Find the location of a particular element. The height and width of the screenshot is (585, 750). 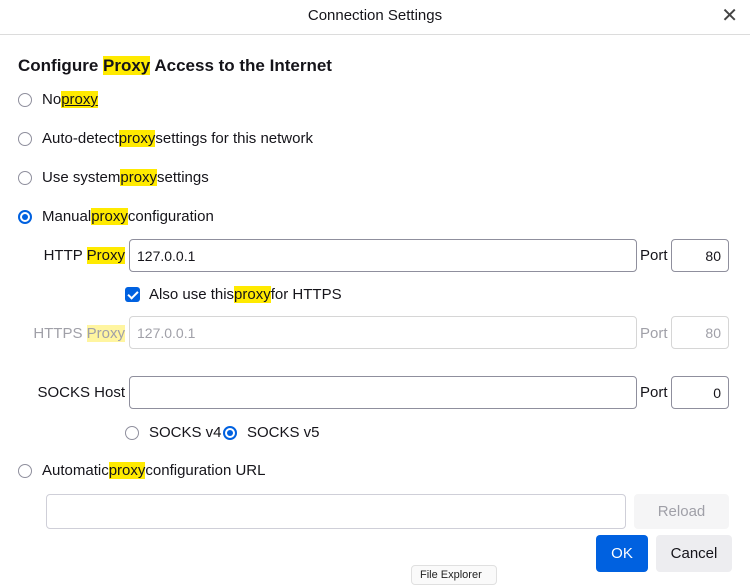

https-proxy-input: 127.0.0.1 is located at coordinates (383, 332).